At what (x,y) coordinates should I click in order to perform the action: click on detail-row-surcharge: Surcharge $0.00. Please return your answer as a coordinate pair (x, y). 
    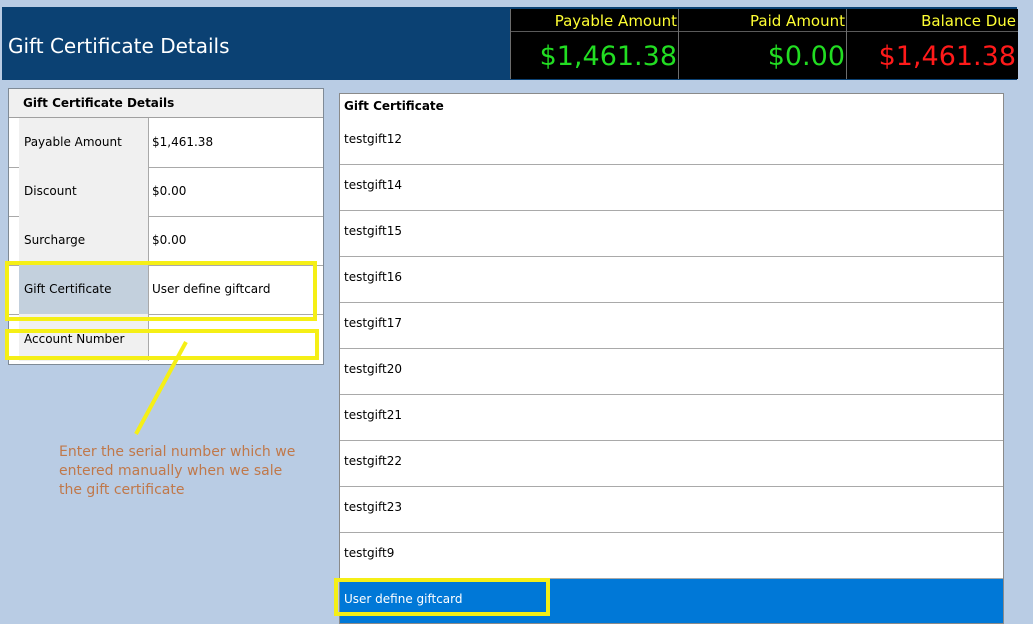
    Looking at the image, I should click on (166, 241).